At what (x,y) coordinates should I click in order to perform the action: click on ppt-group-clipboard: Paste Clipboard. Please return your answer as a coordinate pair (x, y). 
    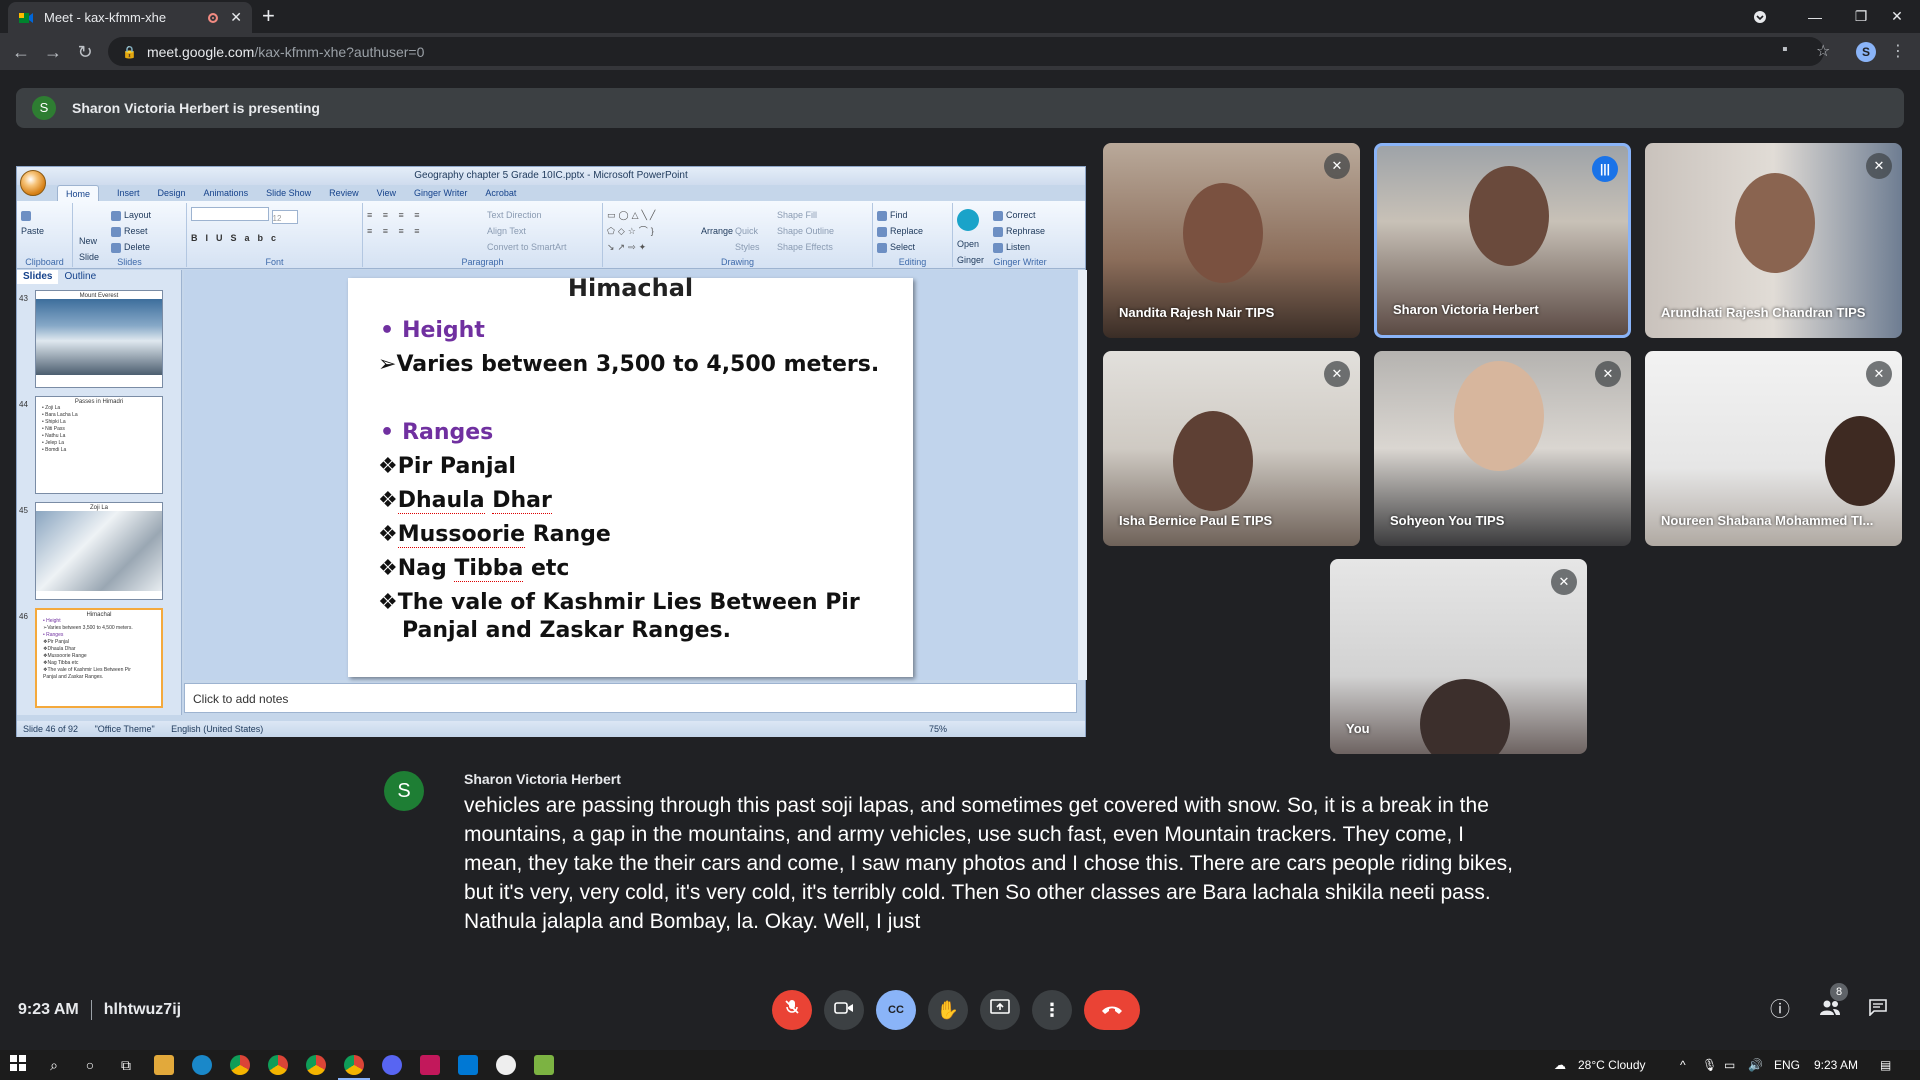
    Looking at the image, I should click on (45, 235).